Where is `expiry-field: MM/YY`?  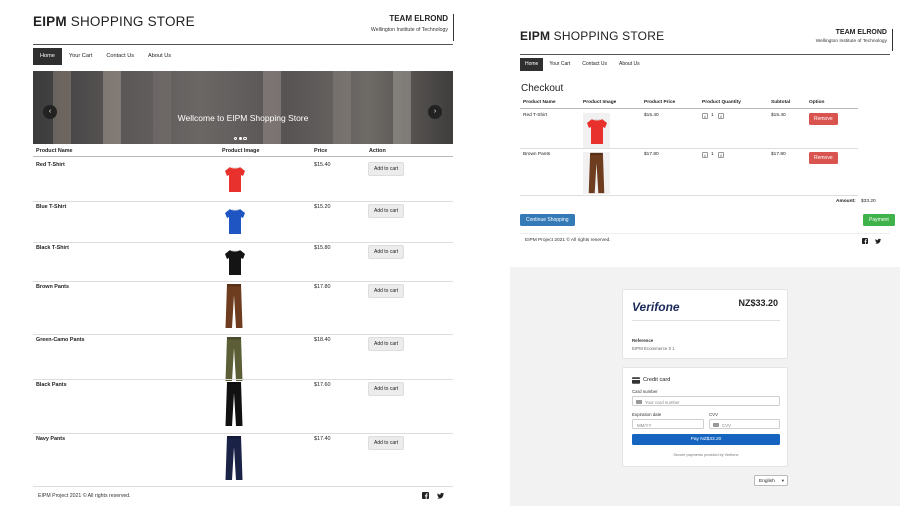 expiry-field: MM/YY is located at coordinates (668, 424).